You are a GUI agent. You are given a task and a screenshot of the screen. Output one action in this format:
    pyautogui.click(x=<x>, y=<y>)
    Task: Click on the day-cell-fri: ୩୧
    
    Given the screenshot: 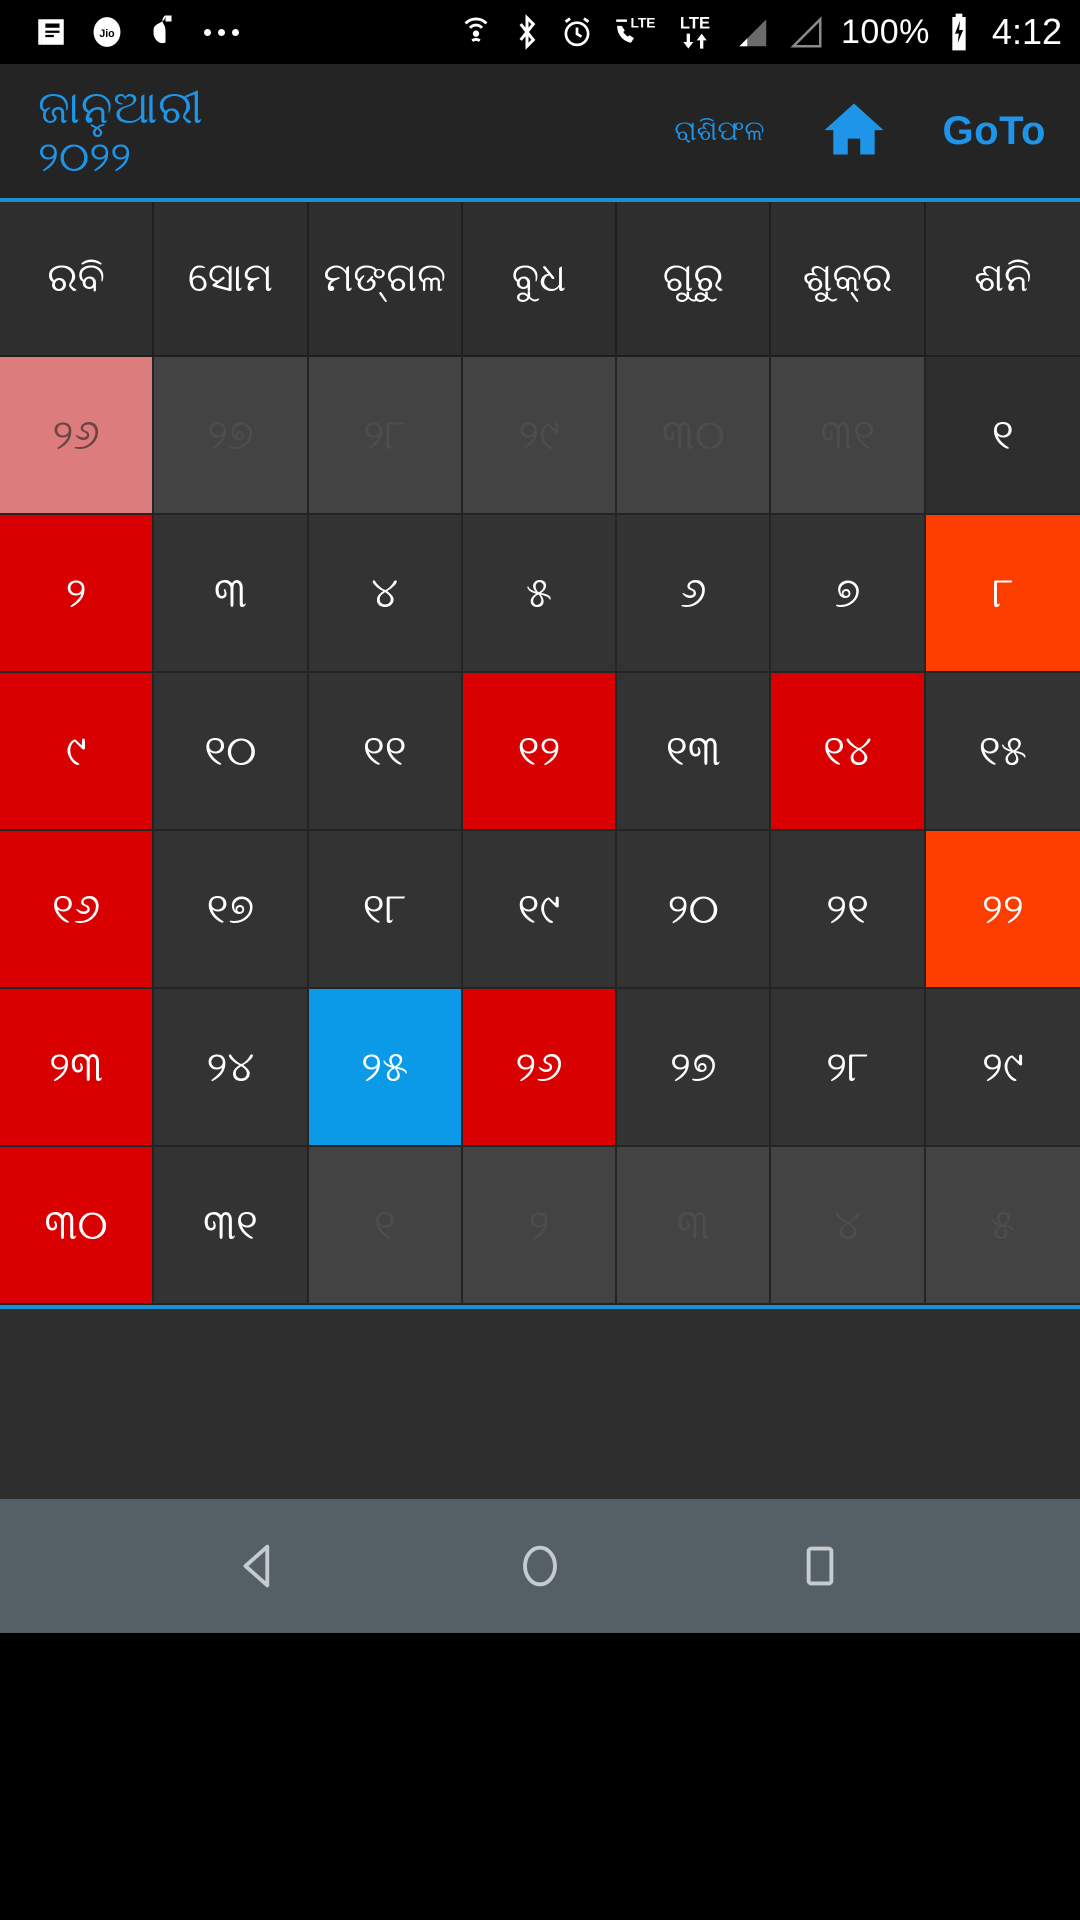 What is the action you would take?
    pyautogui.click(x=848, y=436)
    